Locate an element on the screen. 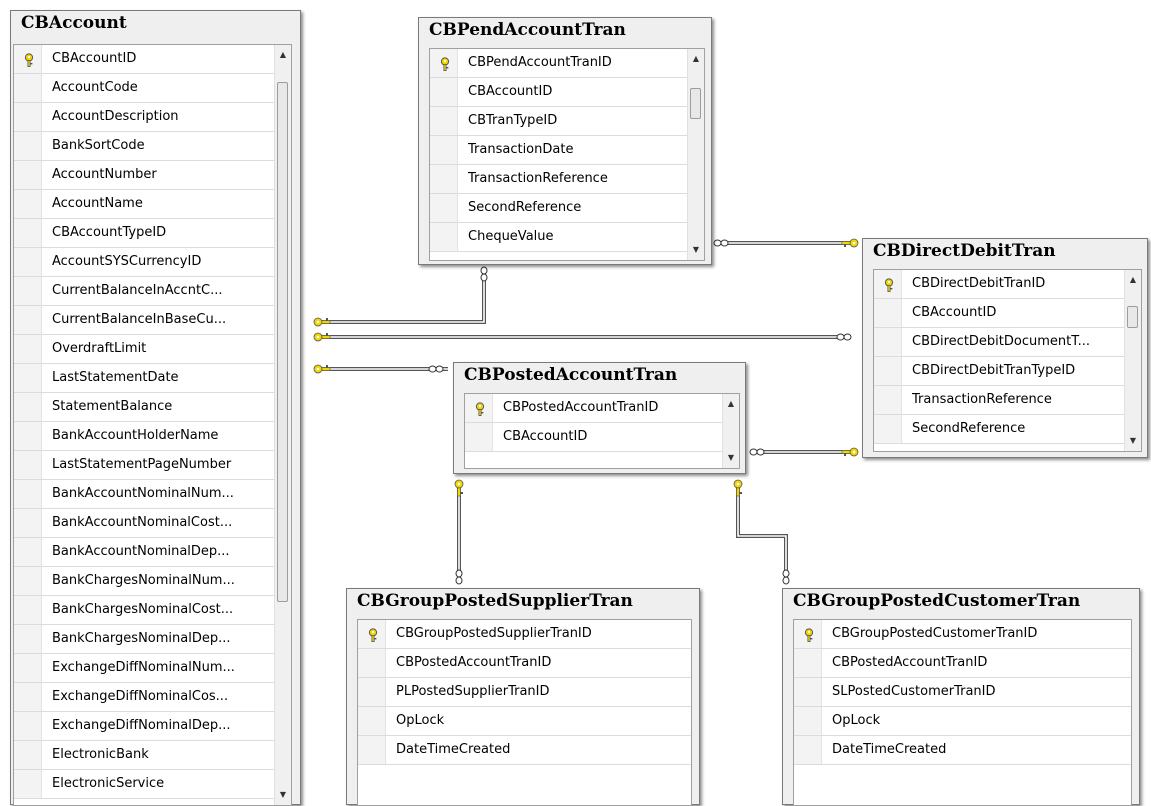 This screenshot has width=1151, height=806. column-row: PLPostedSupplierTranID is located at coordinates (524, 692).